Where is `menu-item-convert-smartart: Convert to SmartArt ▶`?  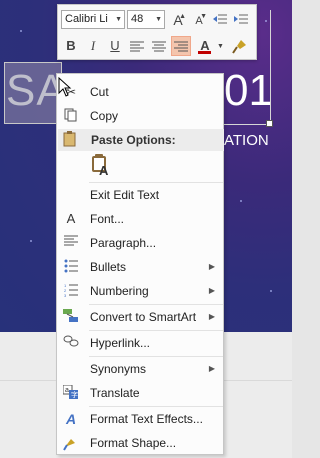 menu-item-convert-smartart: Convert to SmartArt ▶ is located at coordinates (140, 317).